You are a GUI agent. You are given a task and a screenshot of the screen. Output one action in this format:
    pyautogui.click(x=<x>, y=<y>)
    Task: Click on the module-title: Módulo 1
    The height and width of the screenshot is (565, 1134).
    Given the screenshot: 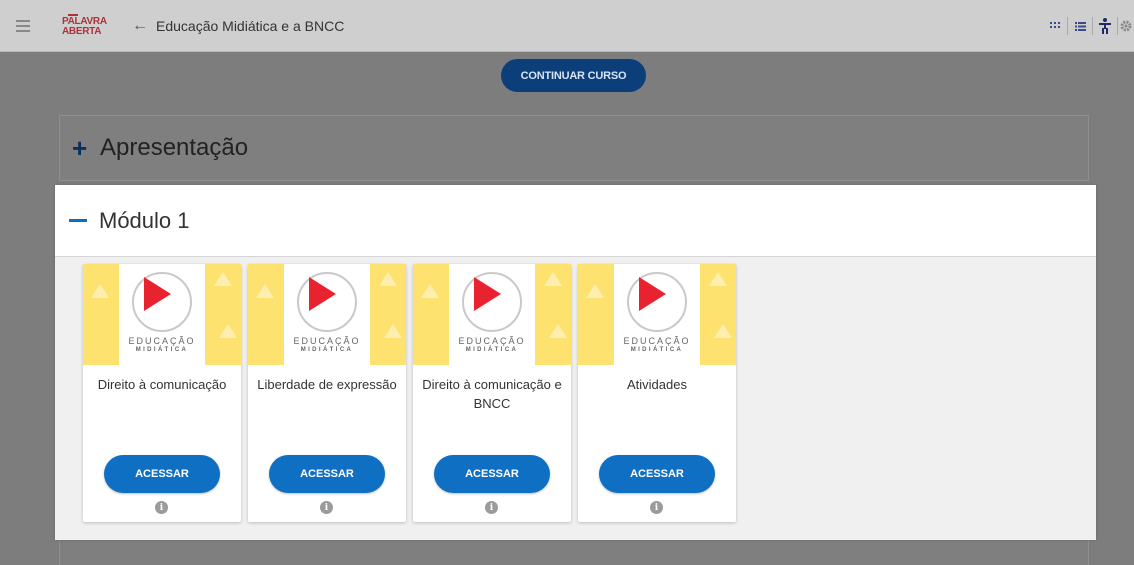 What is the action you would take?
    pyautogui.click(x=144, y=220)
    